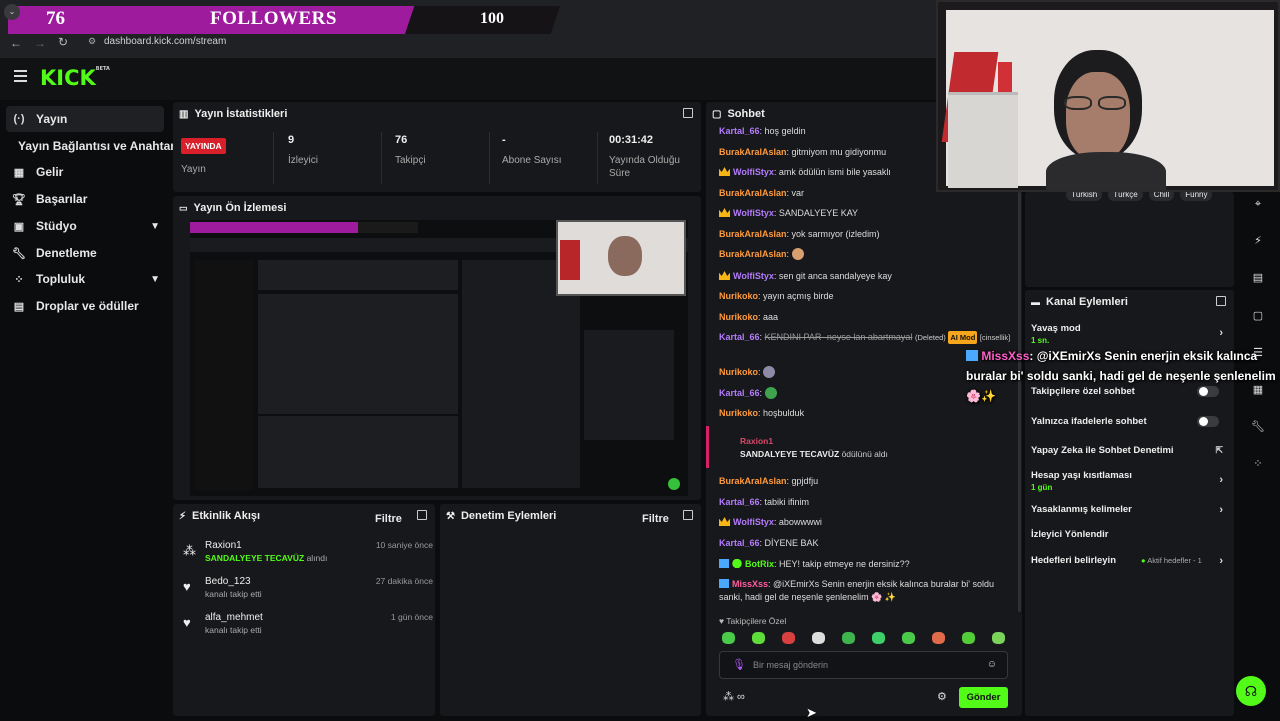 The height and width of the screenshot is (721, 1280). I want to click on rail-wrench-icon: 🔧︎, so click(1258, 427).